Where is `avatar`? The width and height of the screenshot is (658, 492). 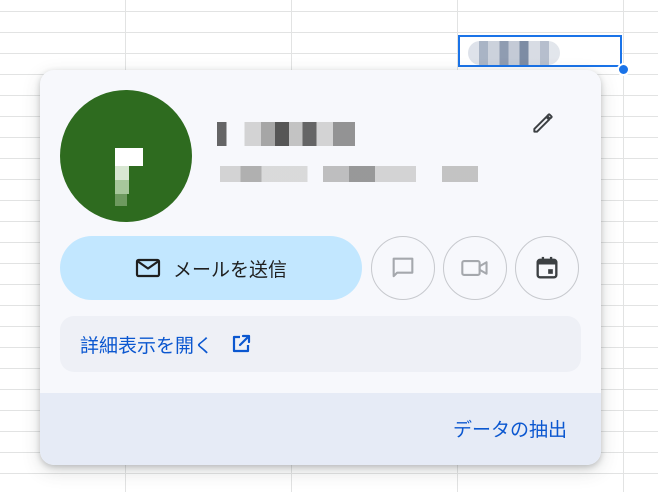
avatar is located at coordinates (126, 156).